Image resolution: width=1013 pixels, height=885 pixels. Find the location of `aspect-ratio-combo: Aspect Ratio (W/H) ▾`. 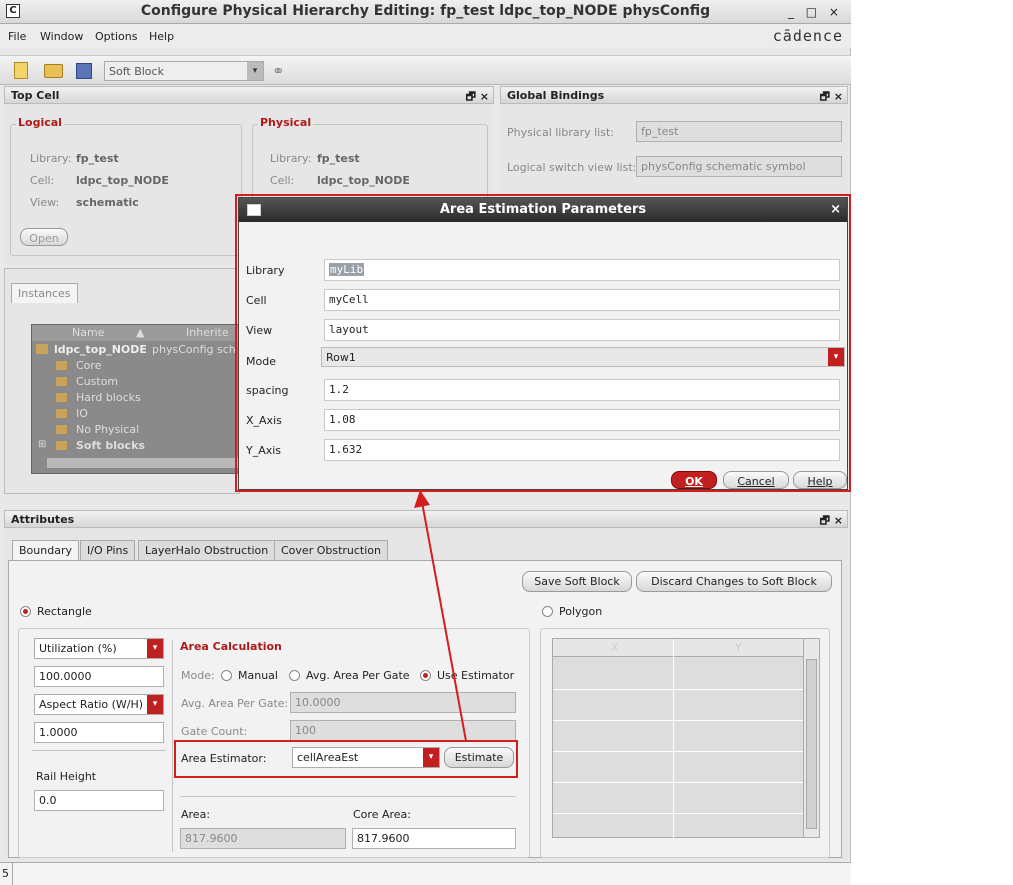

aspect-ratio-combo: Aspect Ratio (W/H) ▾ is located at coordinates (99, 704).